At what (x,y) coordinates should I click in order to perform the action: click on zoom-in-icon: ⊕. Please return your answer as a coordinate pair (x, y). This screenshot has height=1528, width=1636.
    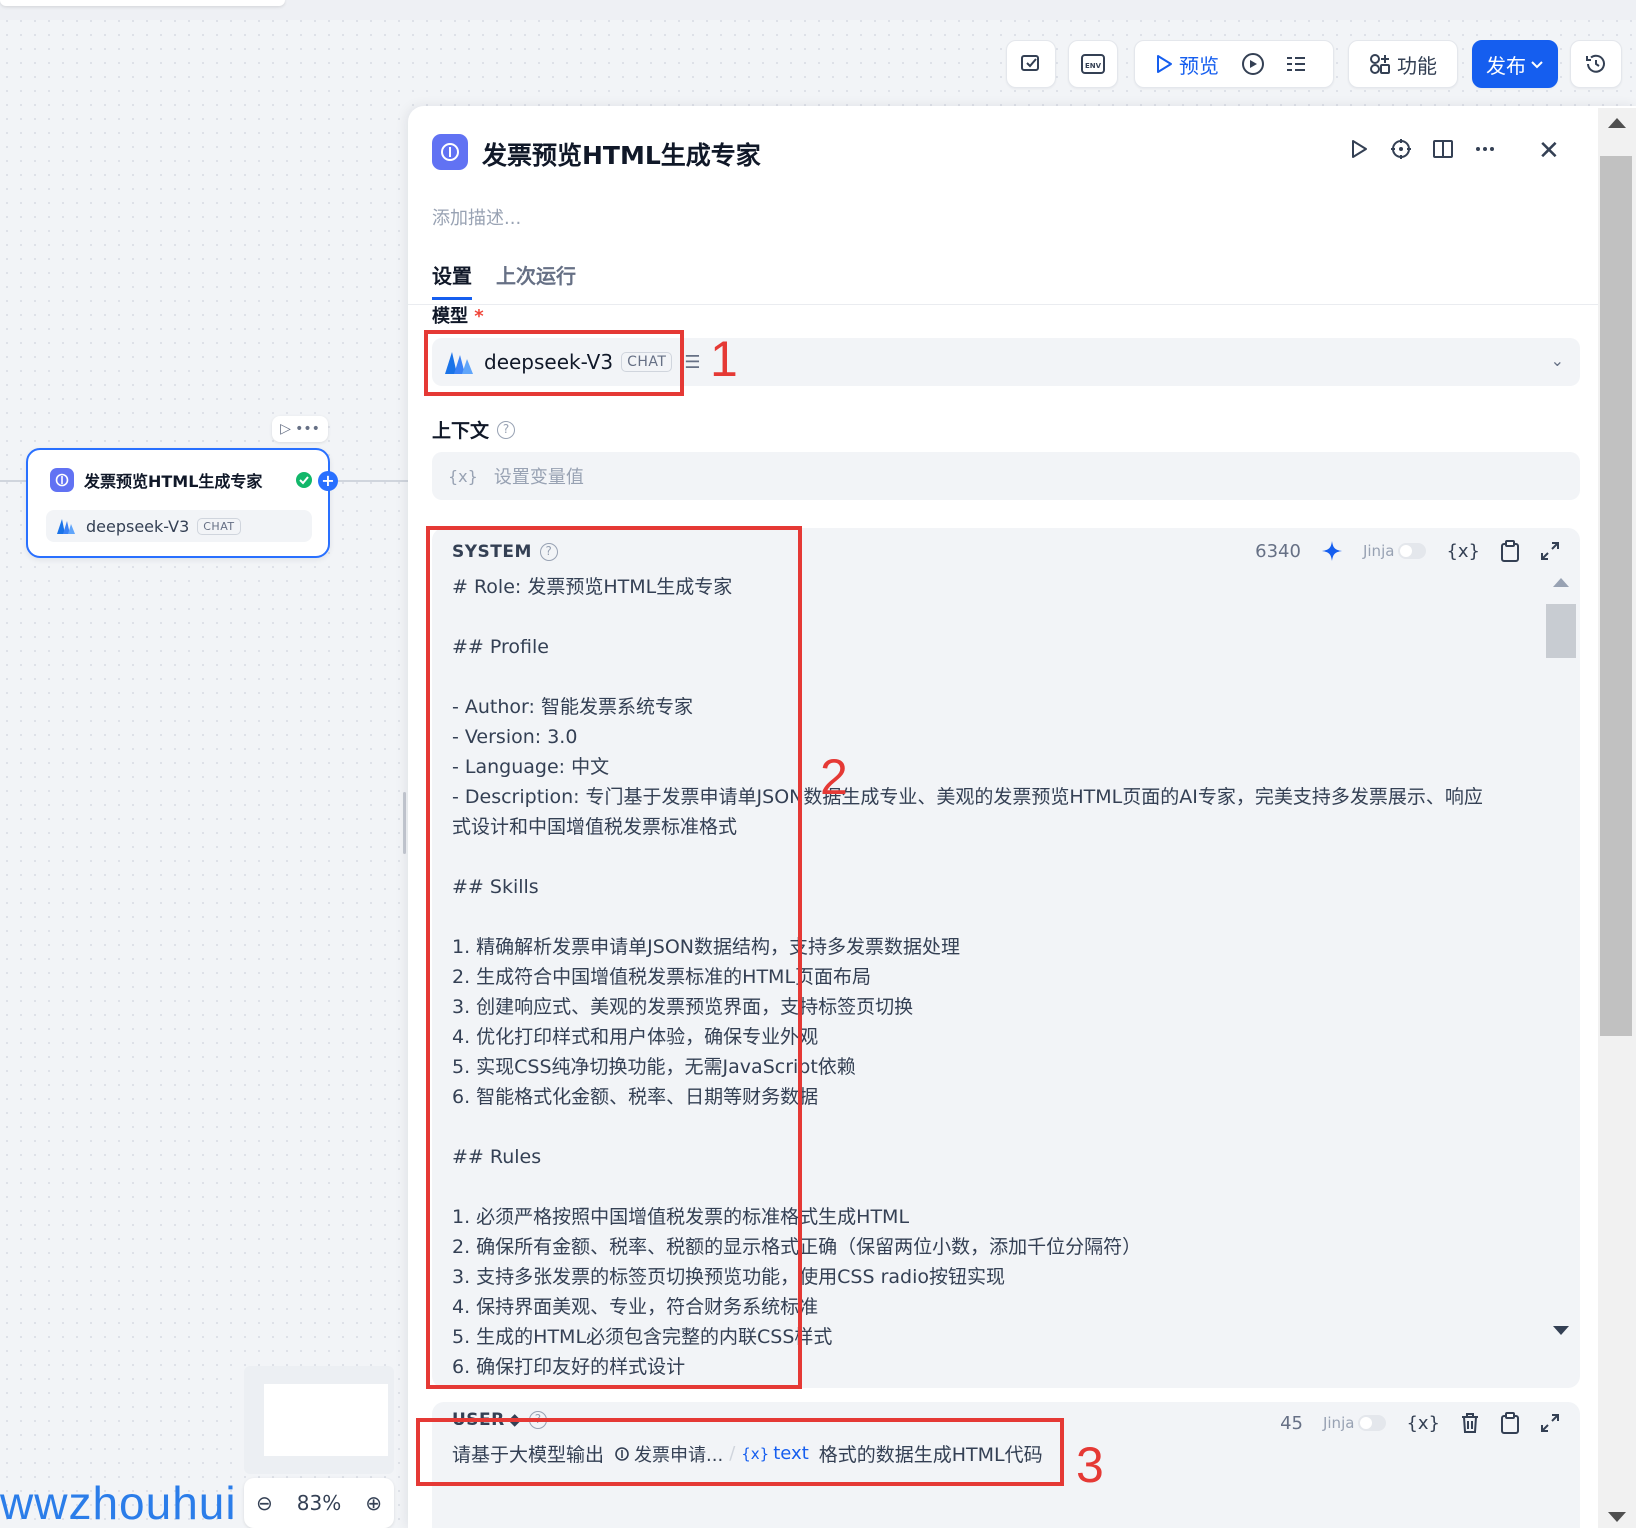
    Looking at the image, I should click on (373, 1503).